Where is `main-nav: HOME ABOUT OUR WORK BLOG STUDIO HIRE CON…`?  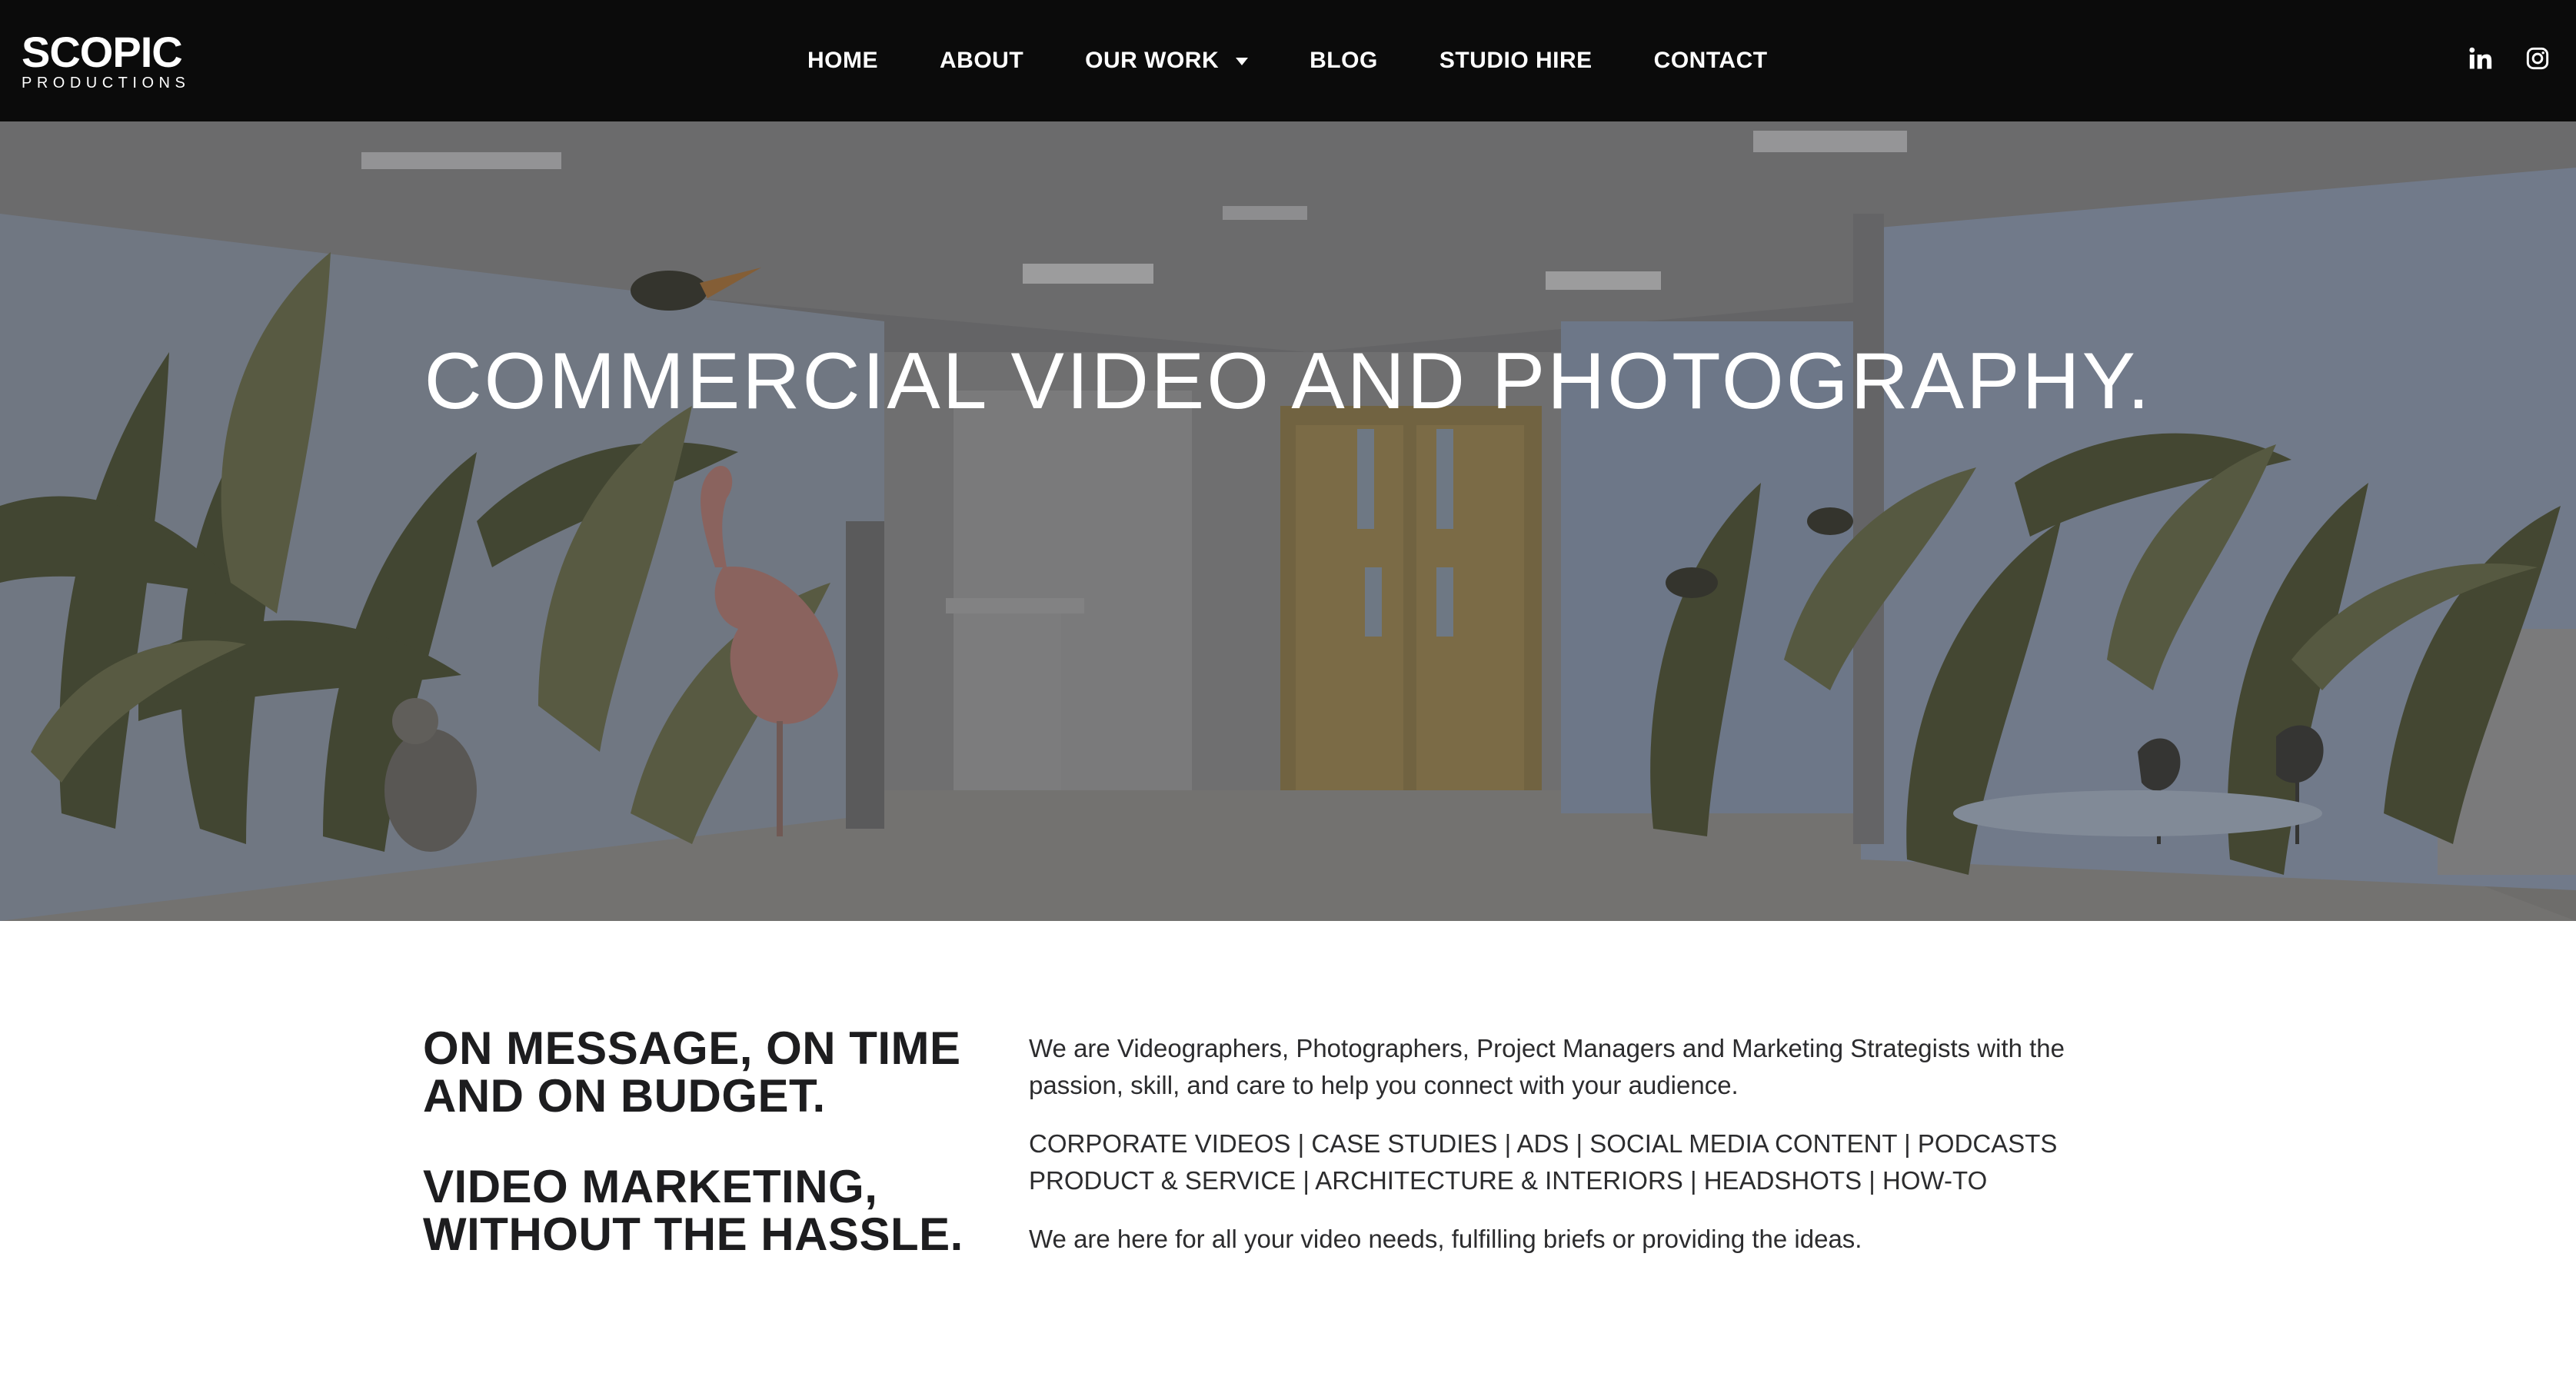 main-nav: HOME ABOUT OUR WORK BLOG STUDIO HIRE CON… is located at coordinates (1288, 60).